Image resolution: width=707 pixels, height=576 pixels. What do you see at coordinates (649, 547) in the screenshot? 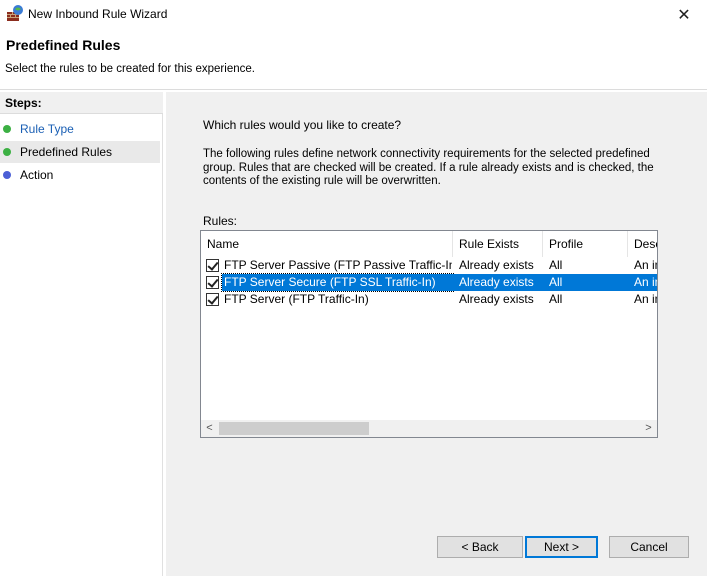
I see `cancel-button: Cancel` at bounding box center [649, 547].